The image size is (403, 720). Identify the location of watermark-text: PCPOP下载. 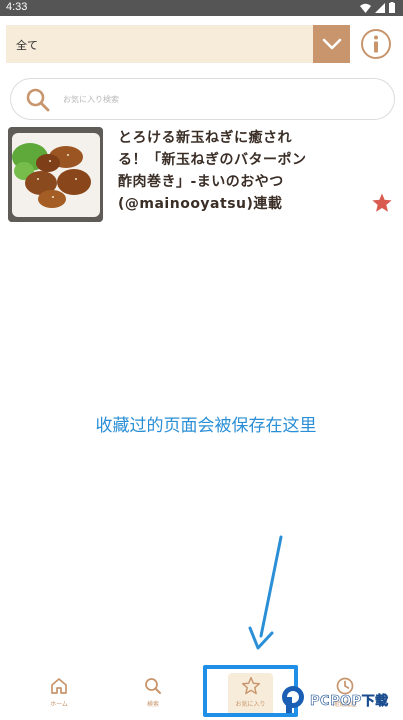
(349, 701).